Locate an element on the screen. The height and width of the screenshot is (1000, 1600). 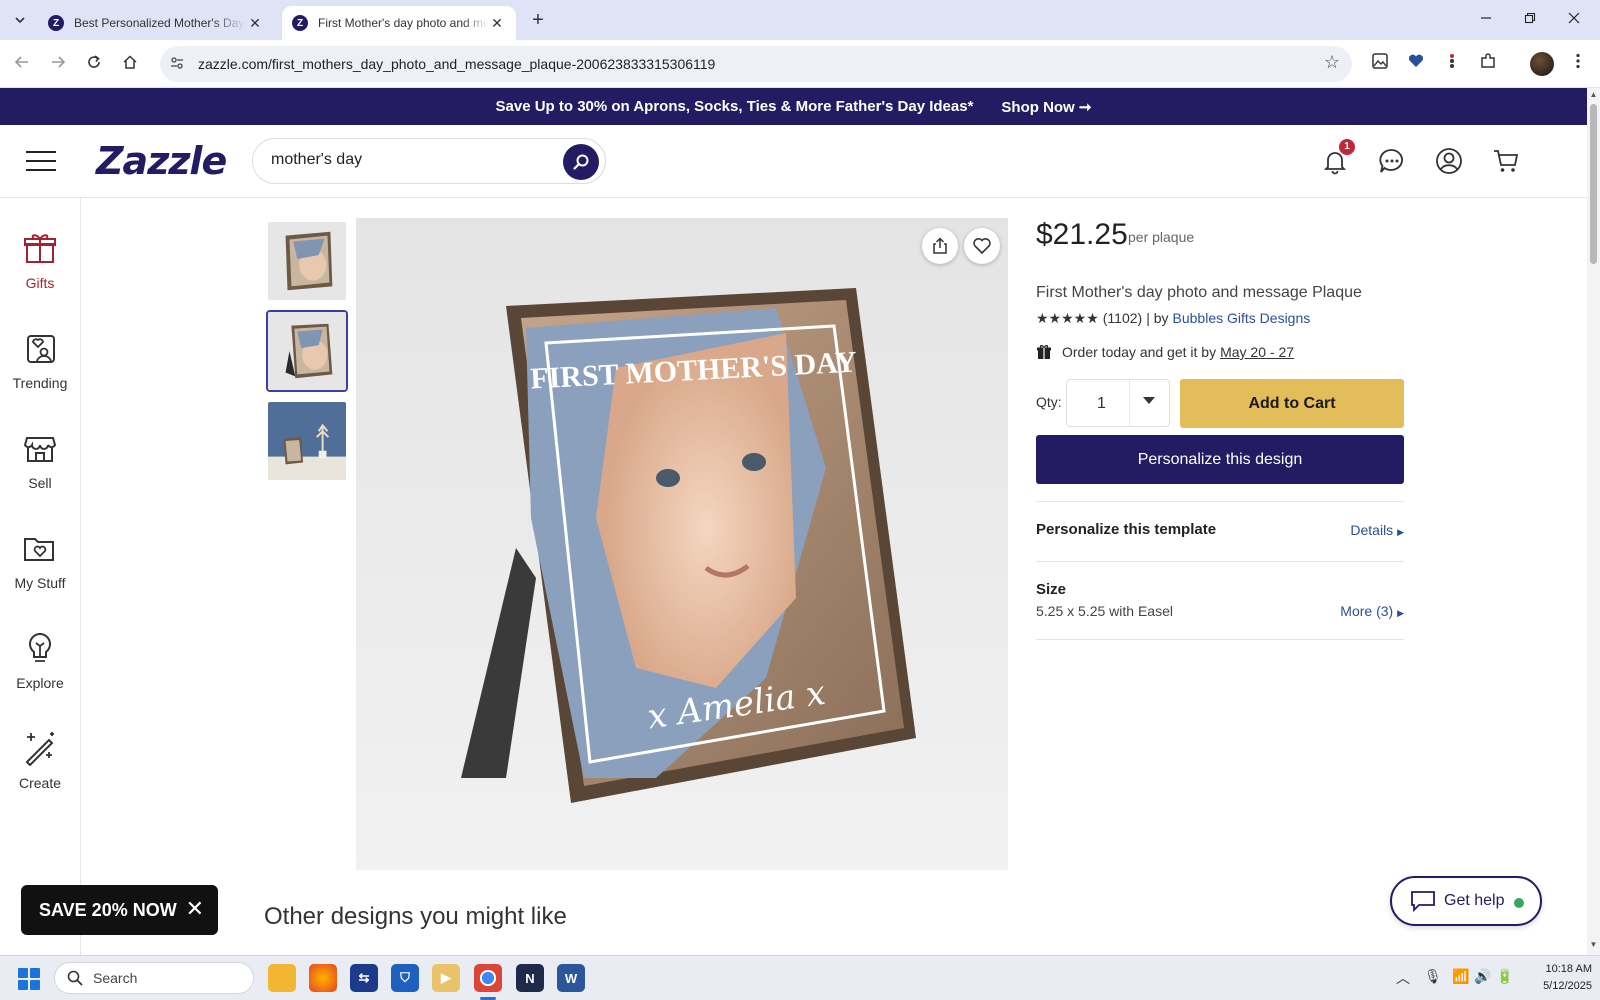
review-count: (1102) is located at coordinates (1122, 318).